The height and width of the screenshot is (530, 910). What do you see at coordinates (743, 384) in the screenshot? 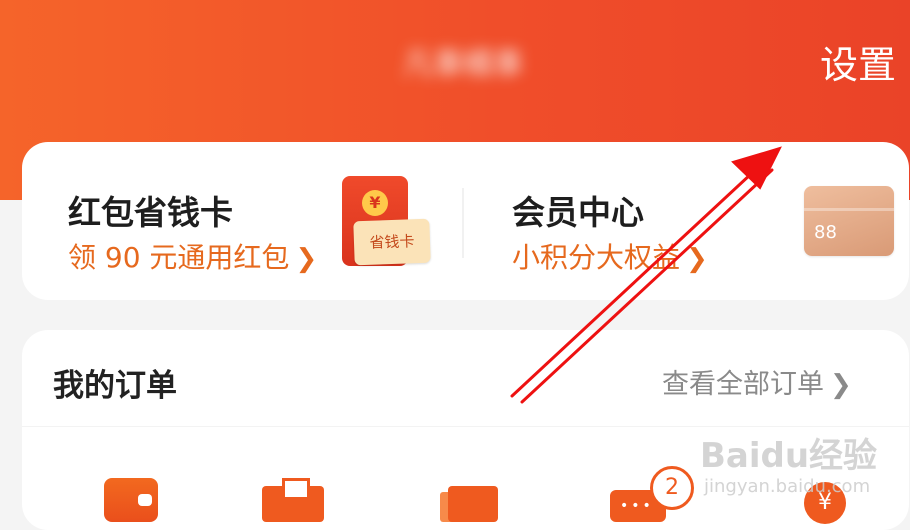
I see `view-all-orders-text: 查看全部订单` at bounding box center [743, 384].